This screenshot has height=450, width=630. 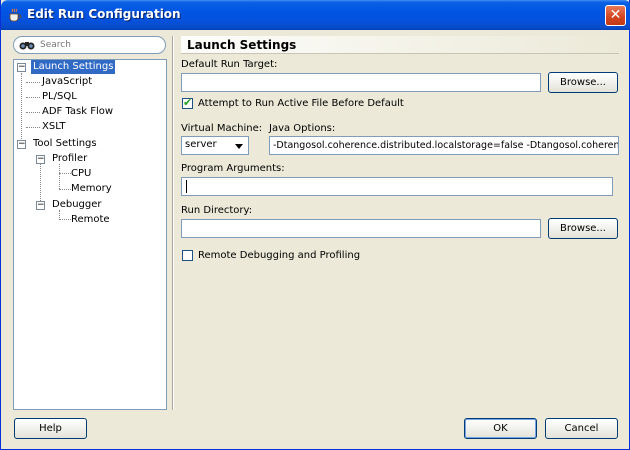 I want to click on virtual-machine-label: Virtual Machine:, so click(x=222, y=128).